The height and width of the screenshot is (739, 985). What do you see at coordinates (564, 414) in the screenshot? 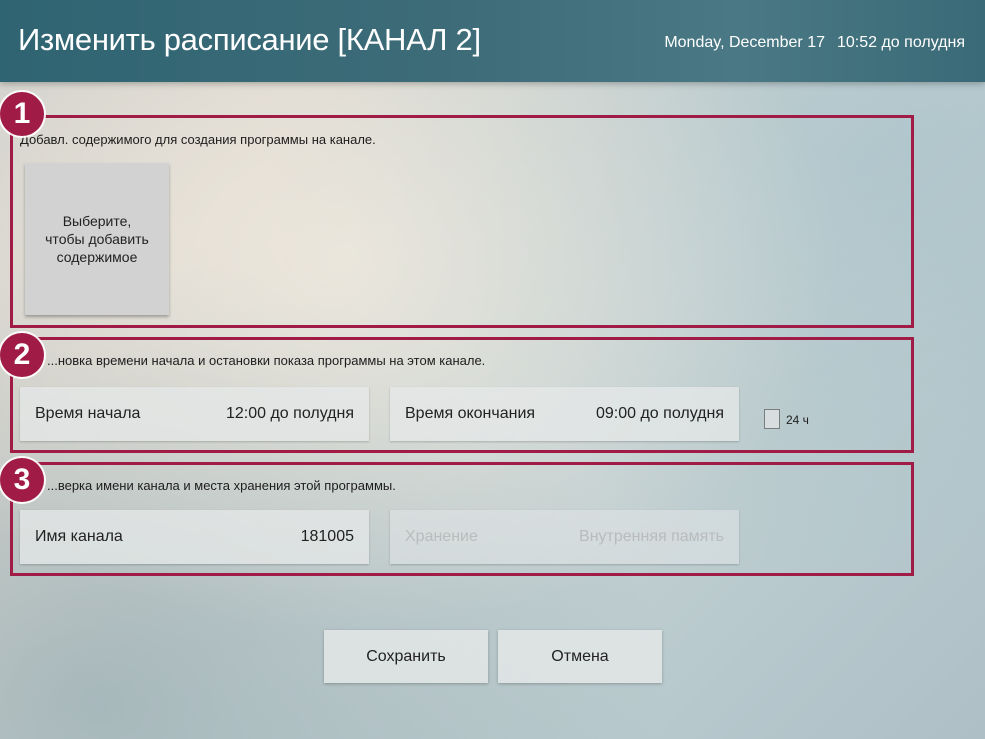
I see `end-time-field: Время окончания 09:00 до полудня` at bounding box center [564, 414].